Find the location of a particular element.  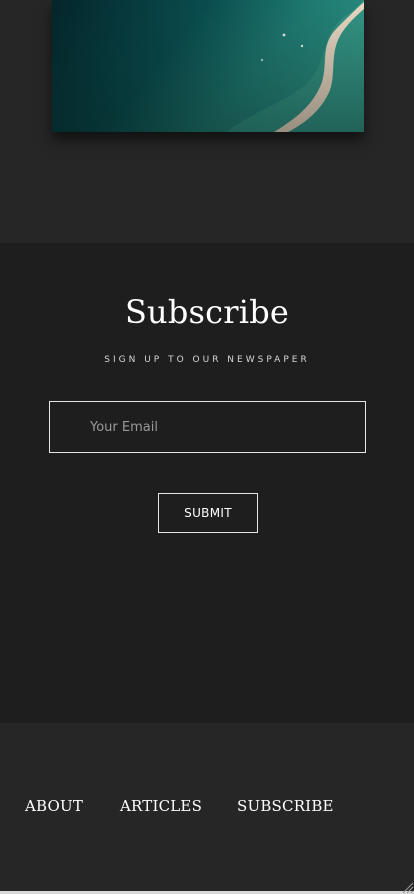

aerial-beach-photo is located at coordinates (208, 66).